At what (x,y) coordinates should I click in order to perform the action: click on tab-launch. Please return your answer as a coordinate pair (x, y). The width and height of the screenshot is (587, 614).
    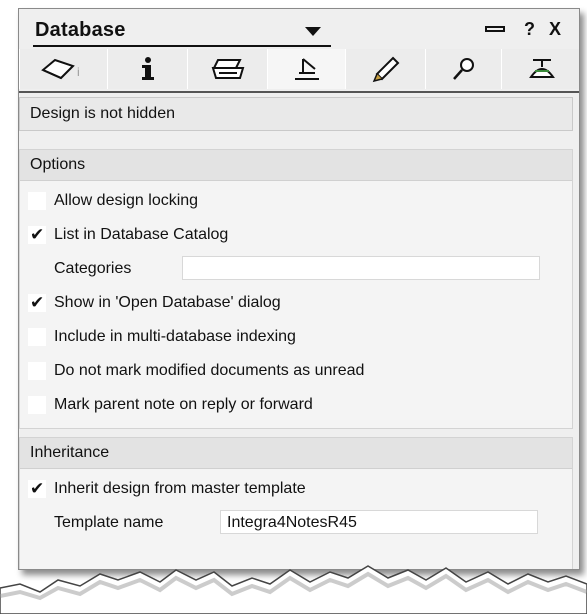
    Looking at the image, I should click on (386, 69).